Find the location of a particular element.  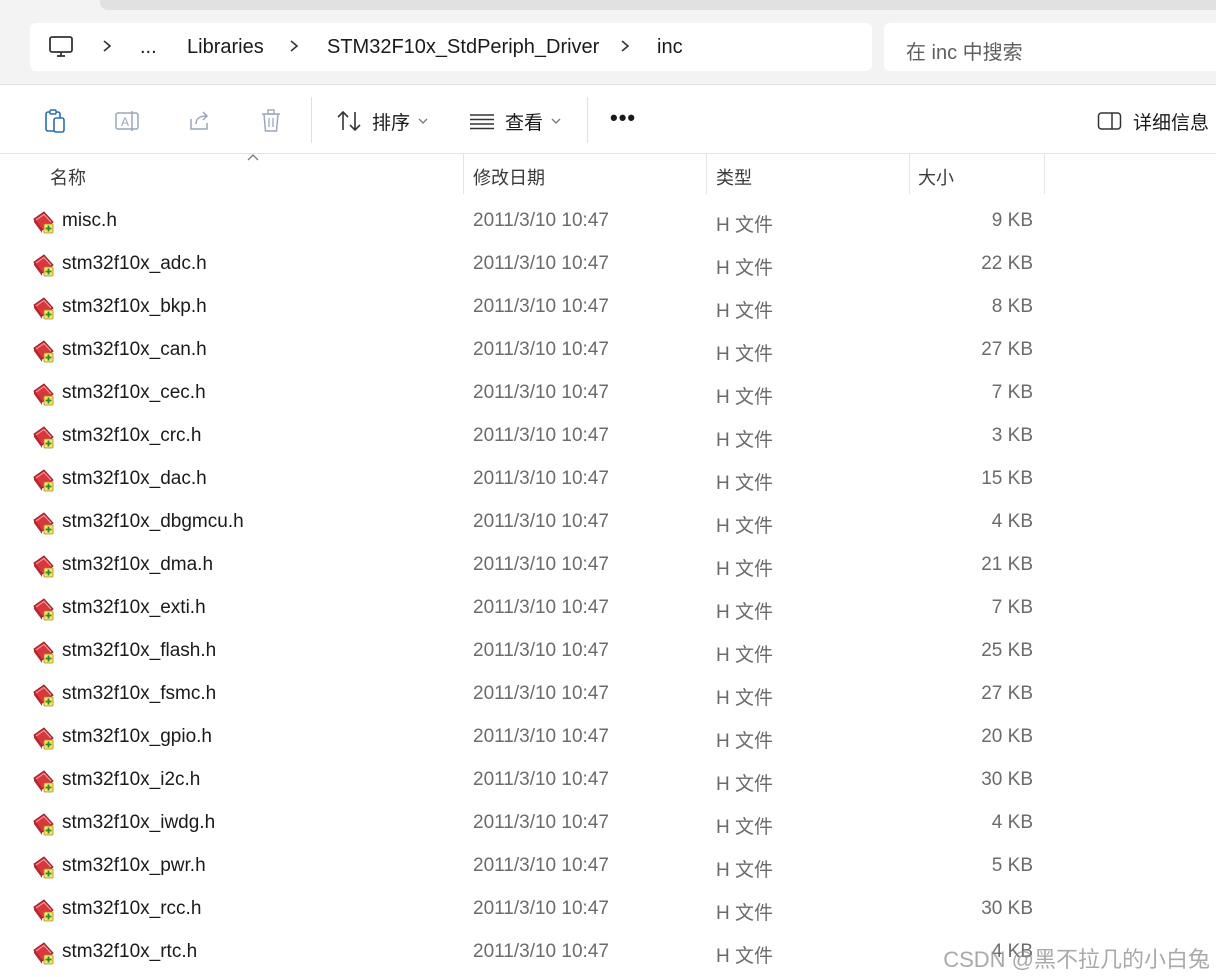

breadcrumb-libraries: Libraries is located at coordinates (225, 47).